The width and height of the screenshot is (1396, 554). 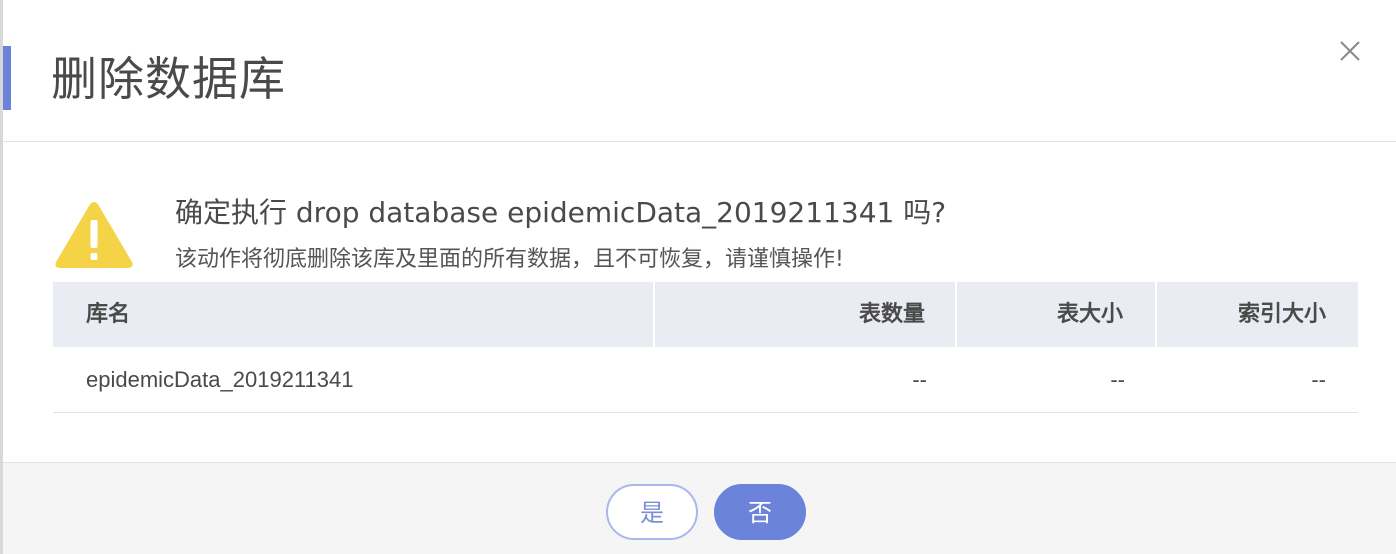 I want to click on cell-table-count: --, so click(x=919, y=379).